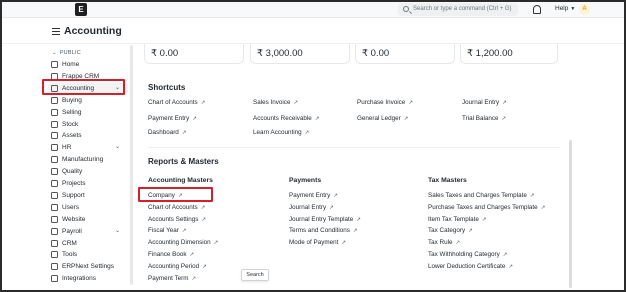 The height and width of the screenshot is (292, 626). I want to click on sidebar-item-projects: Projects, so click(88, 183).